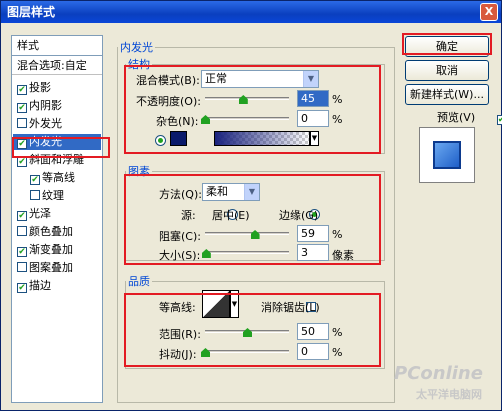 The image size is (502, 411). I want to click on annotation-highlight-quality, so click(252, 330).